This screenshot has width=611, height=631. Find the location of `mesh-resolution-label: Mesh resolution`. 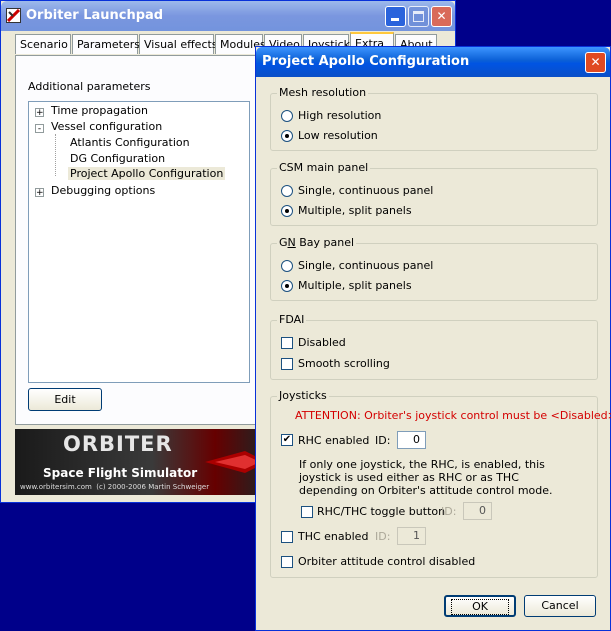

mesh-resolution-label: Mesh resolution is located at coordinates (323, 92).